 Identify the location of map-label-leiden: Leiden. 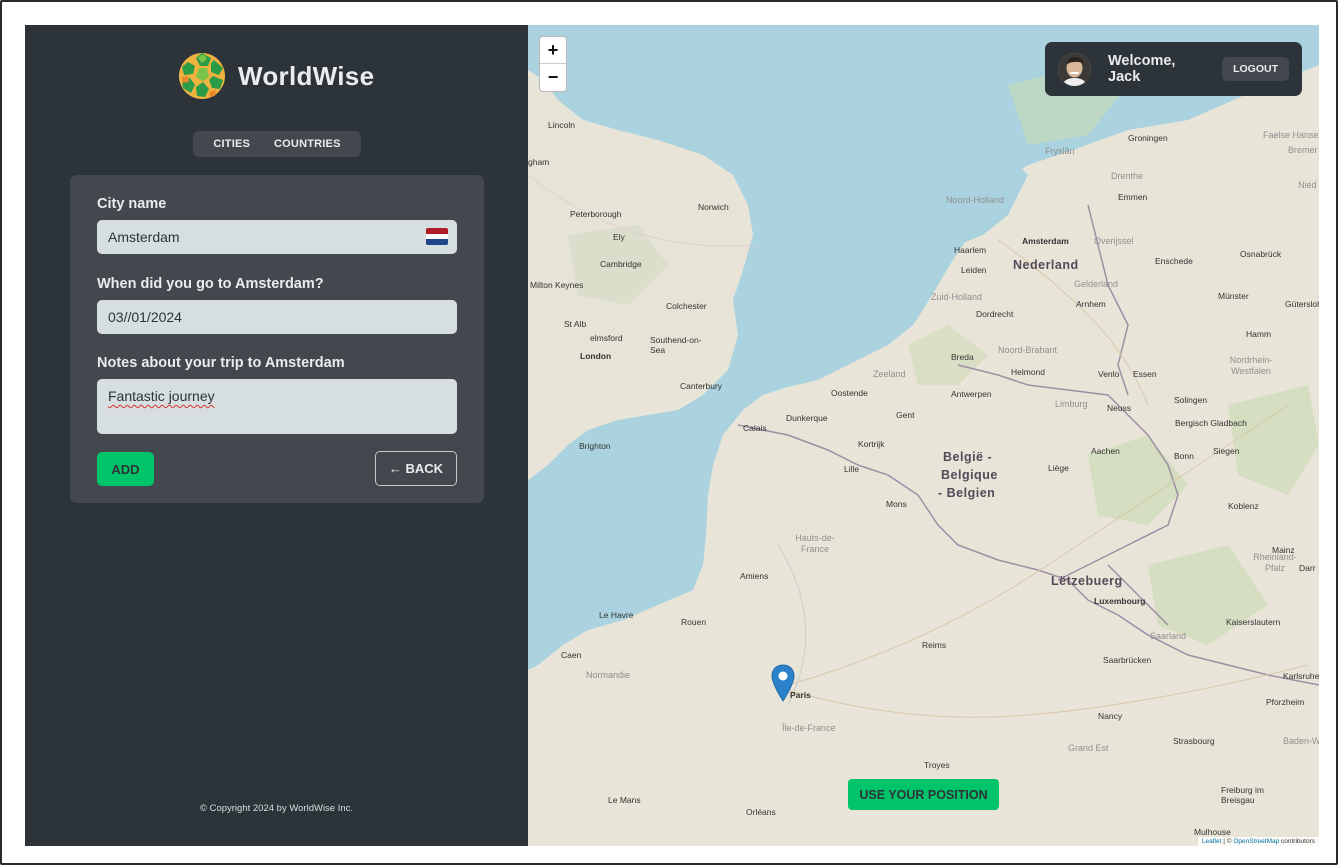
(974, 270).